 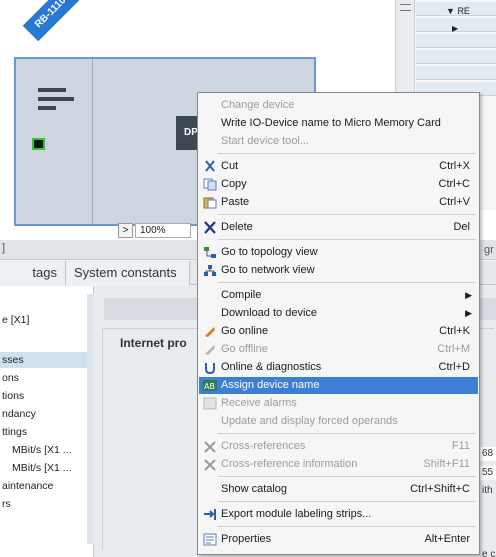 I want to click on delete-icon, so click(x=210, y=227).